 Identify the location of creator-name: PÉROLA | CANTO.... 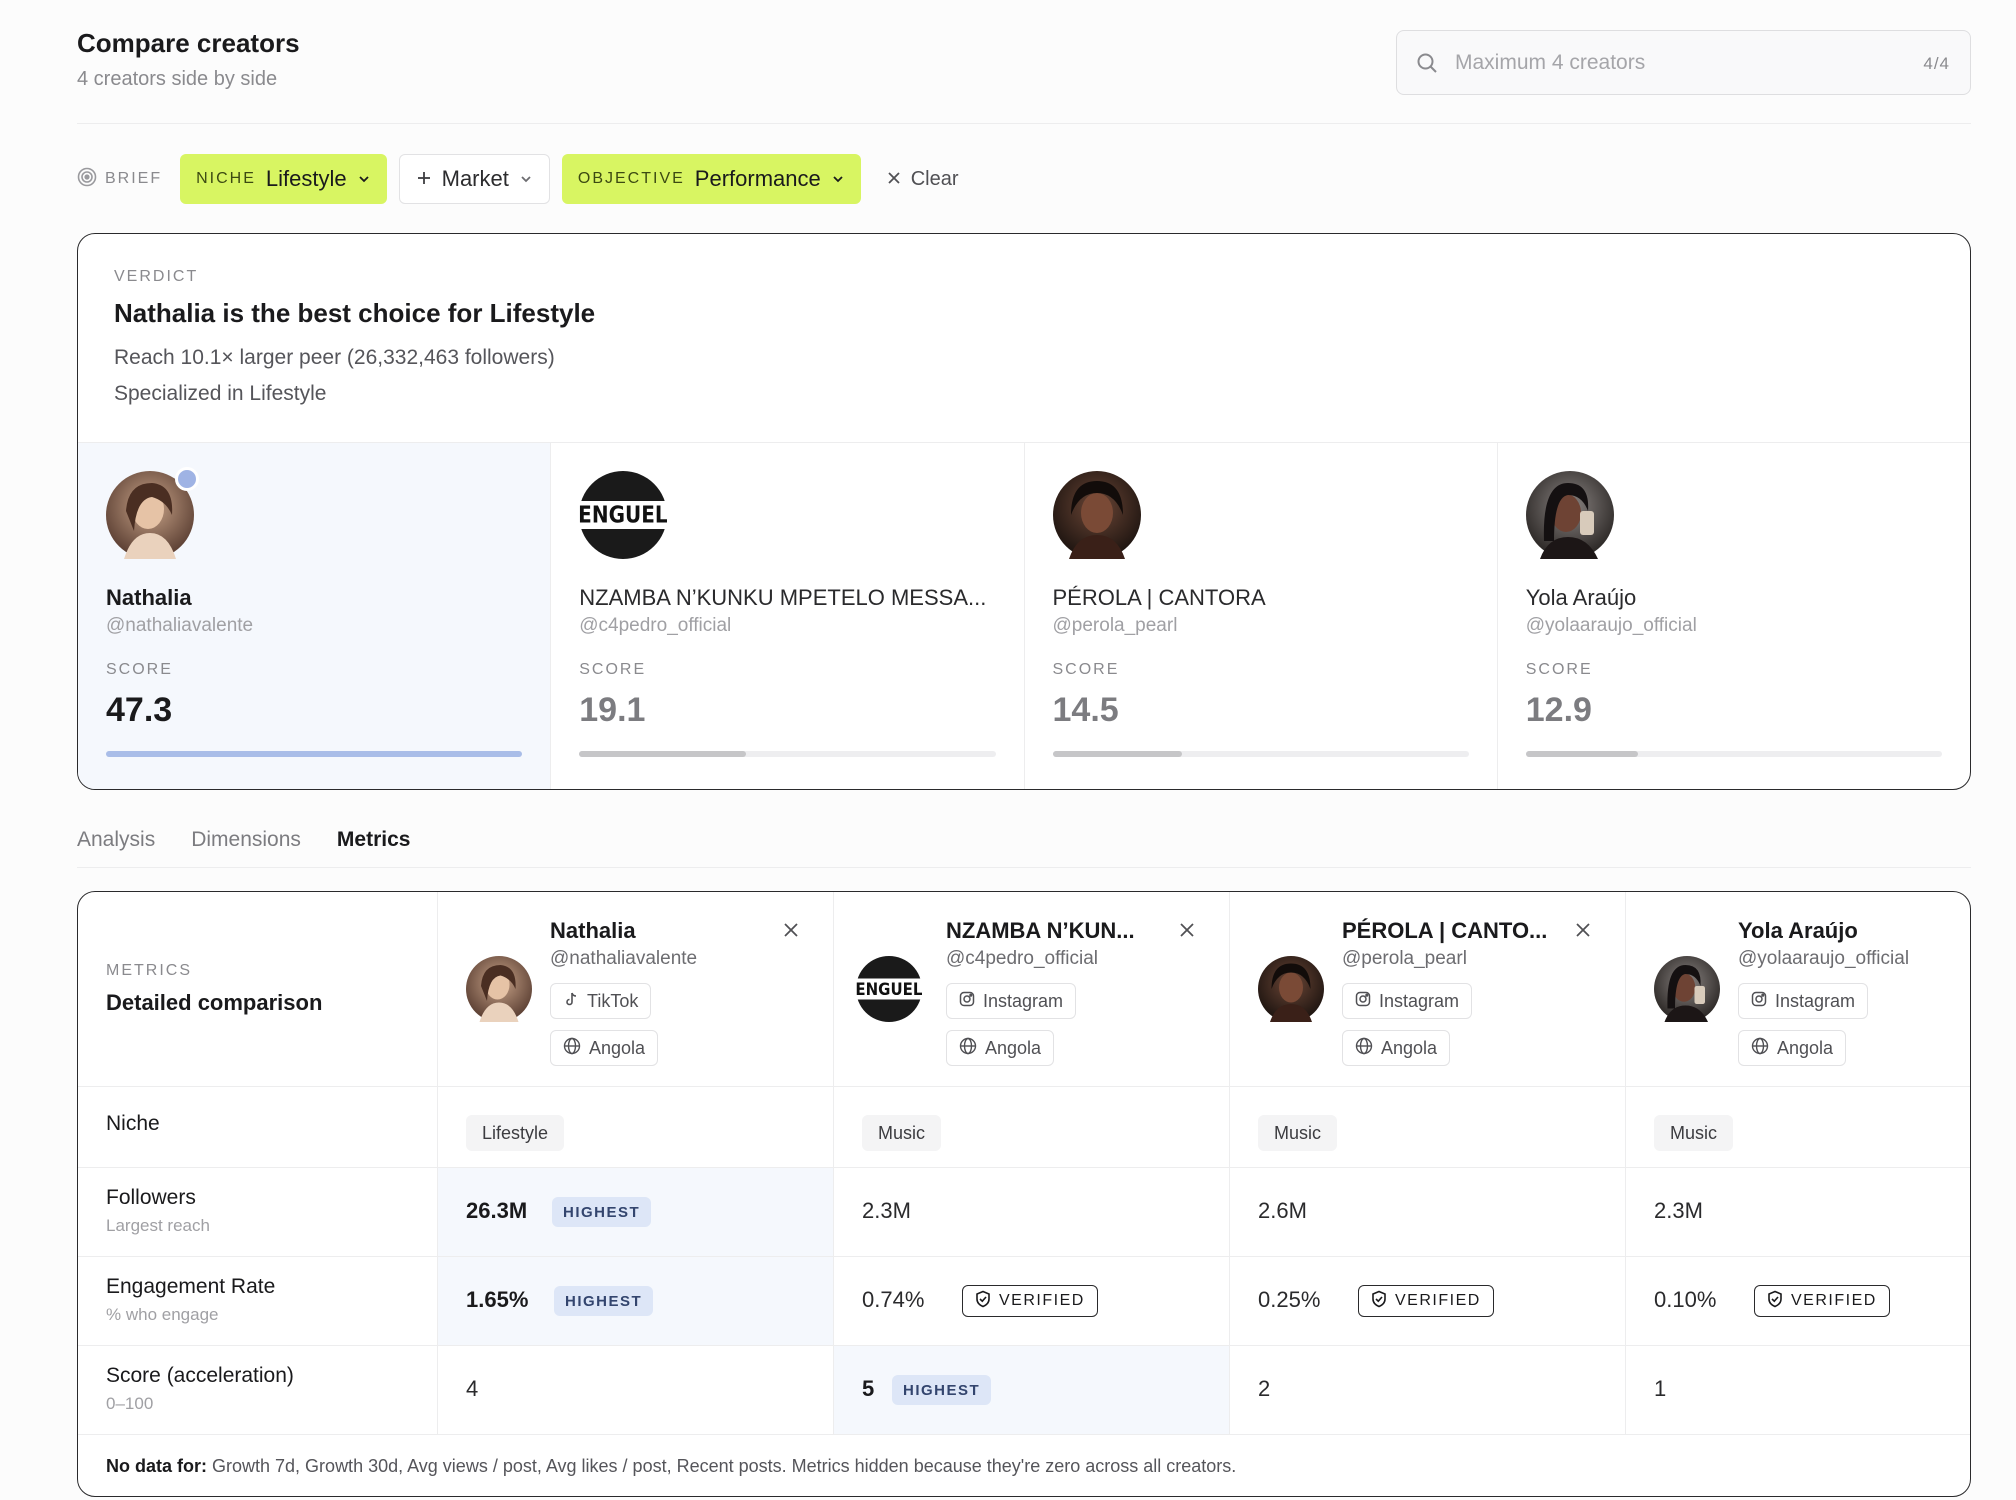
(1445, 930).